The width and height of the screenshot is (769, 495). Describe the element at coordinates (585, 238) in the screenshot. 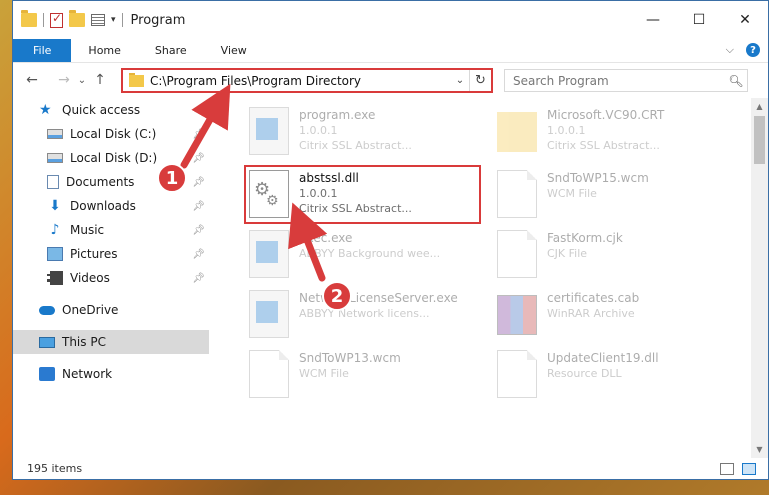

I see `file-name: FastKorm.cjk` at that location.